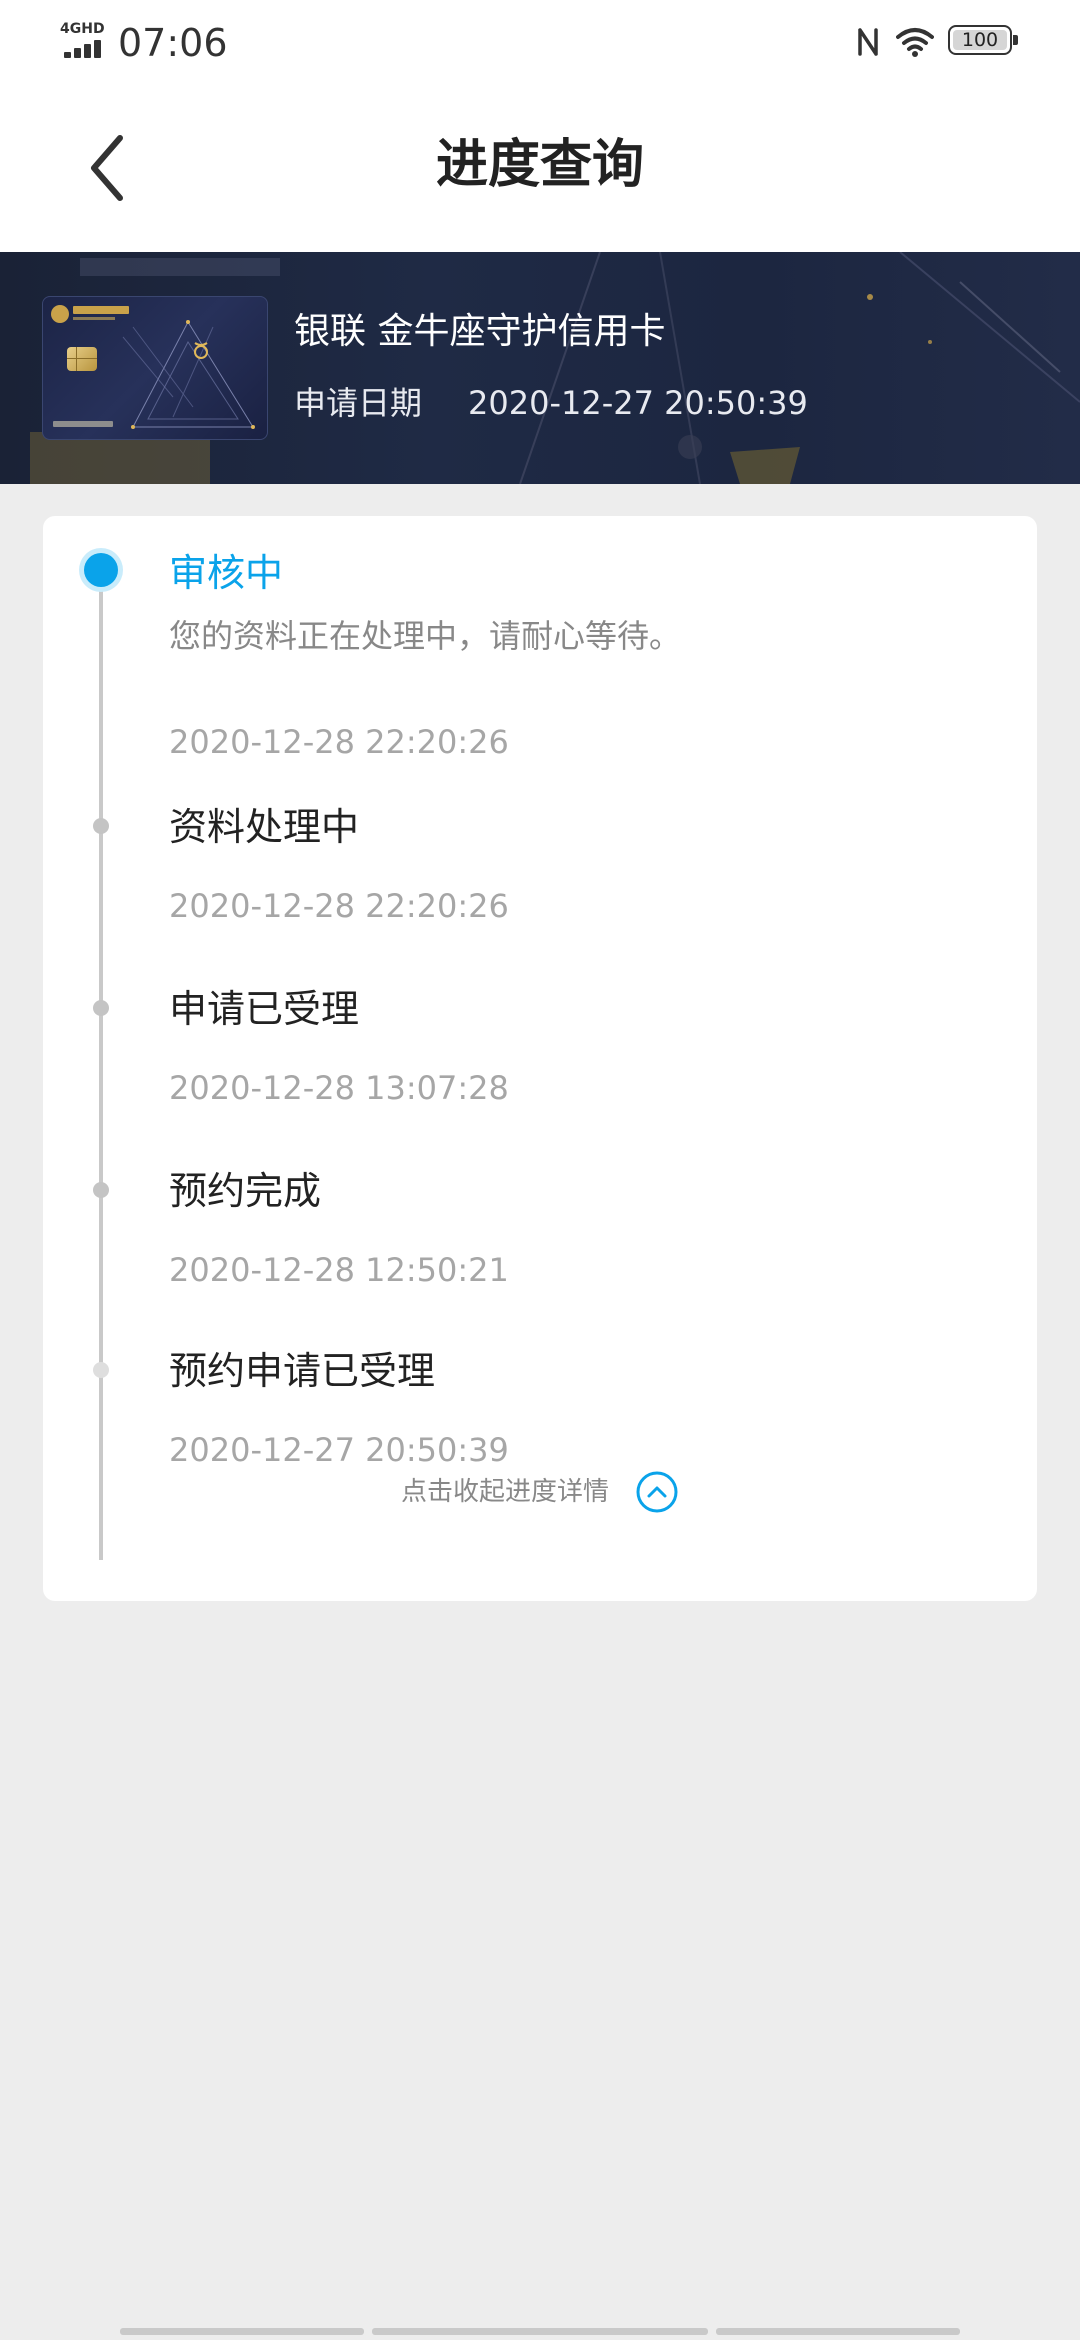  What do you see at coordinates (60, 314) in the screenshot?
I see `bank-logo-icon` at bounding box center [60, 314].